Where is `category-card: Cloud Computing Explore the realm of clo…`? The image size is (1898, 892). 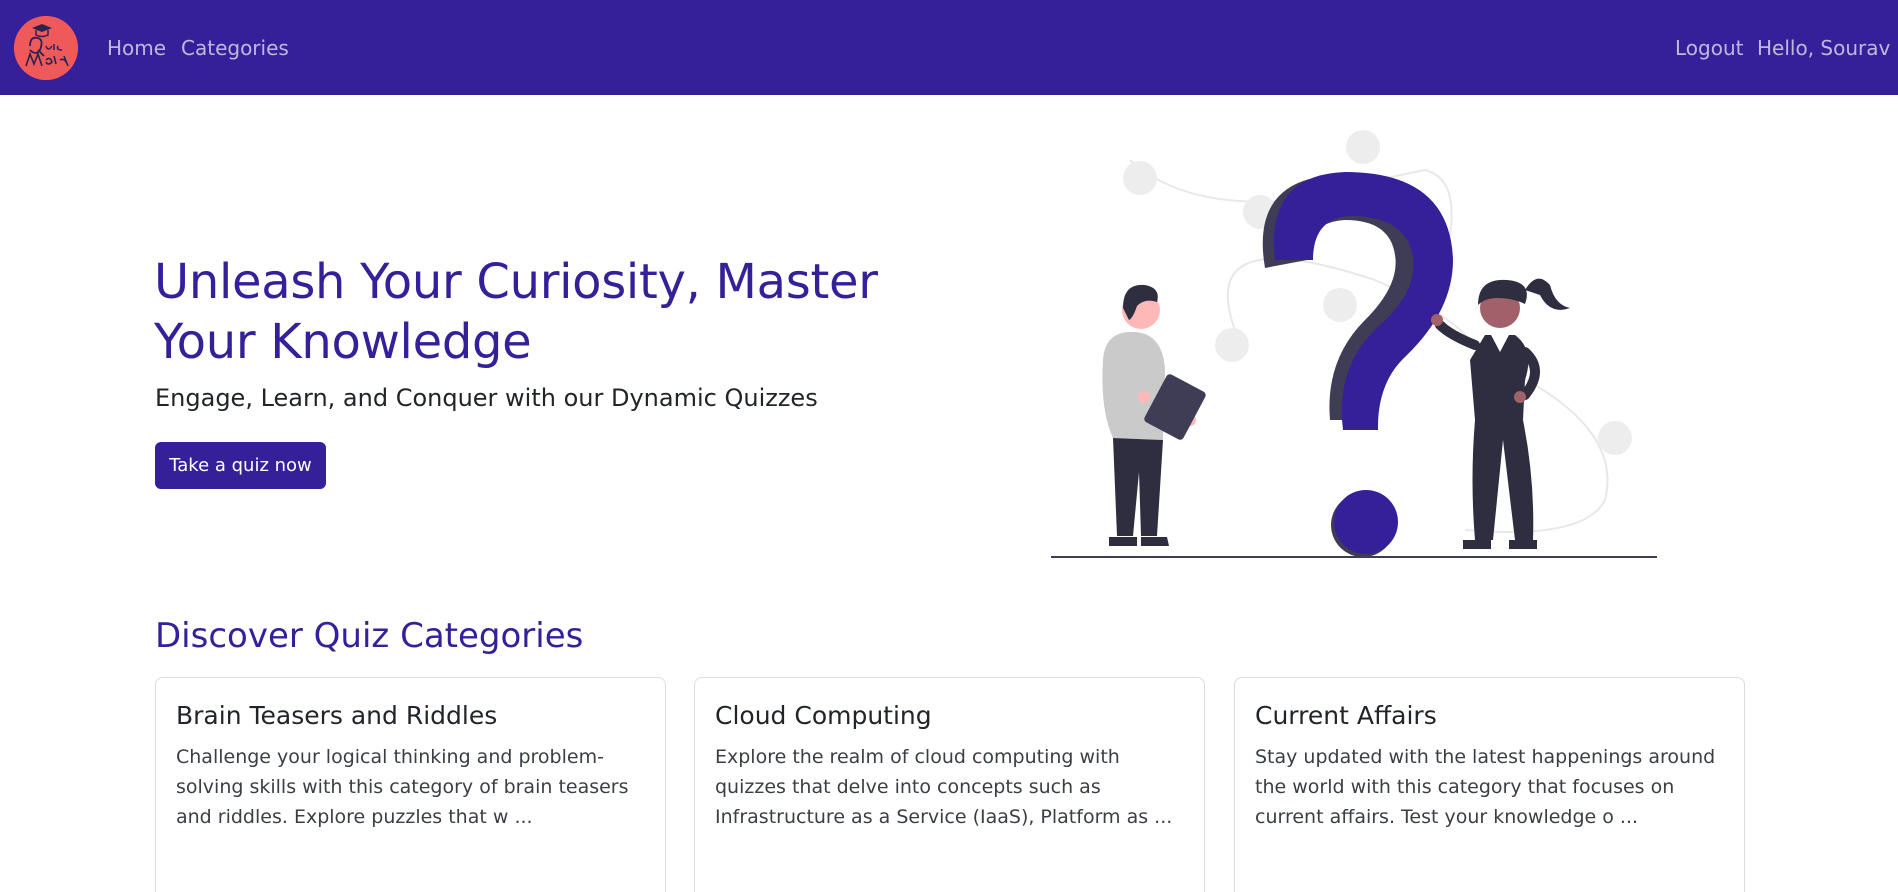 category-card: Cloud Computing Explore the realm of clo… is located at coordinates (949, 784).